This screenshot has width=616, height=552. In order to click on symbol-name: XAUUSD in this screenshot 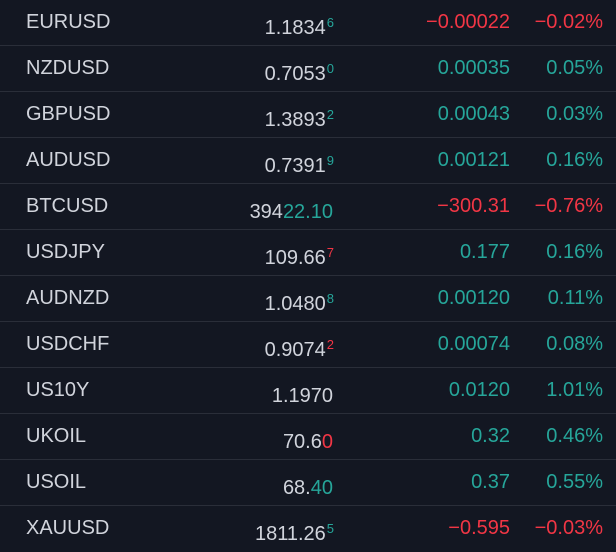, I will do `click(68, 528)`.